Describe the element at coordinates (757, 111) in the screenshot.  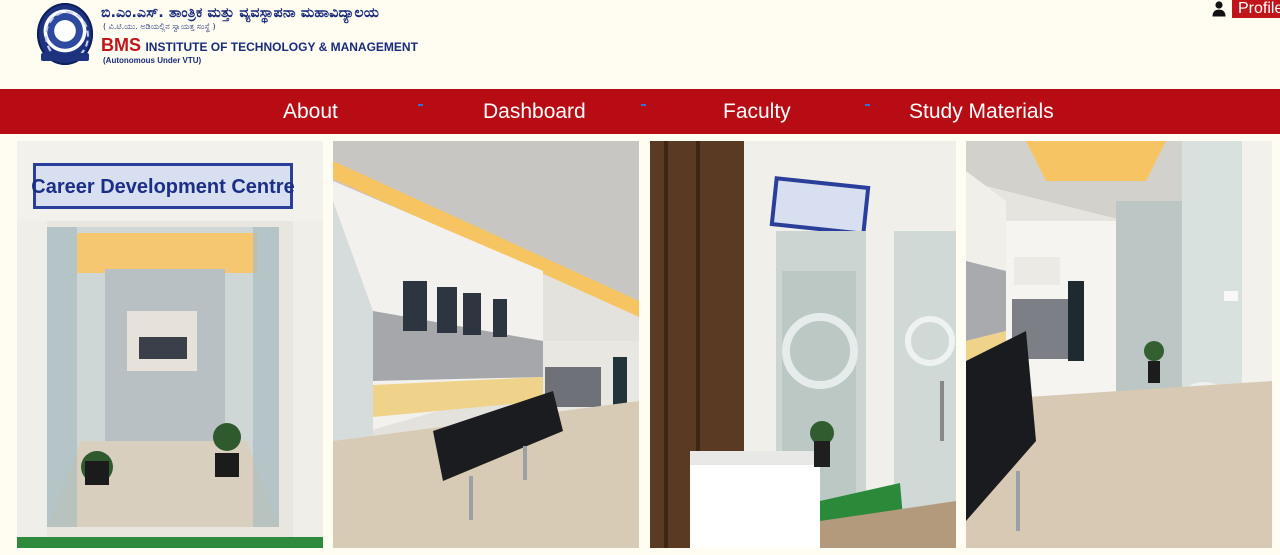
I see `nav-faculty: Faculty` at that location.